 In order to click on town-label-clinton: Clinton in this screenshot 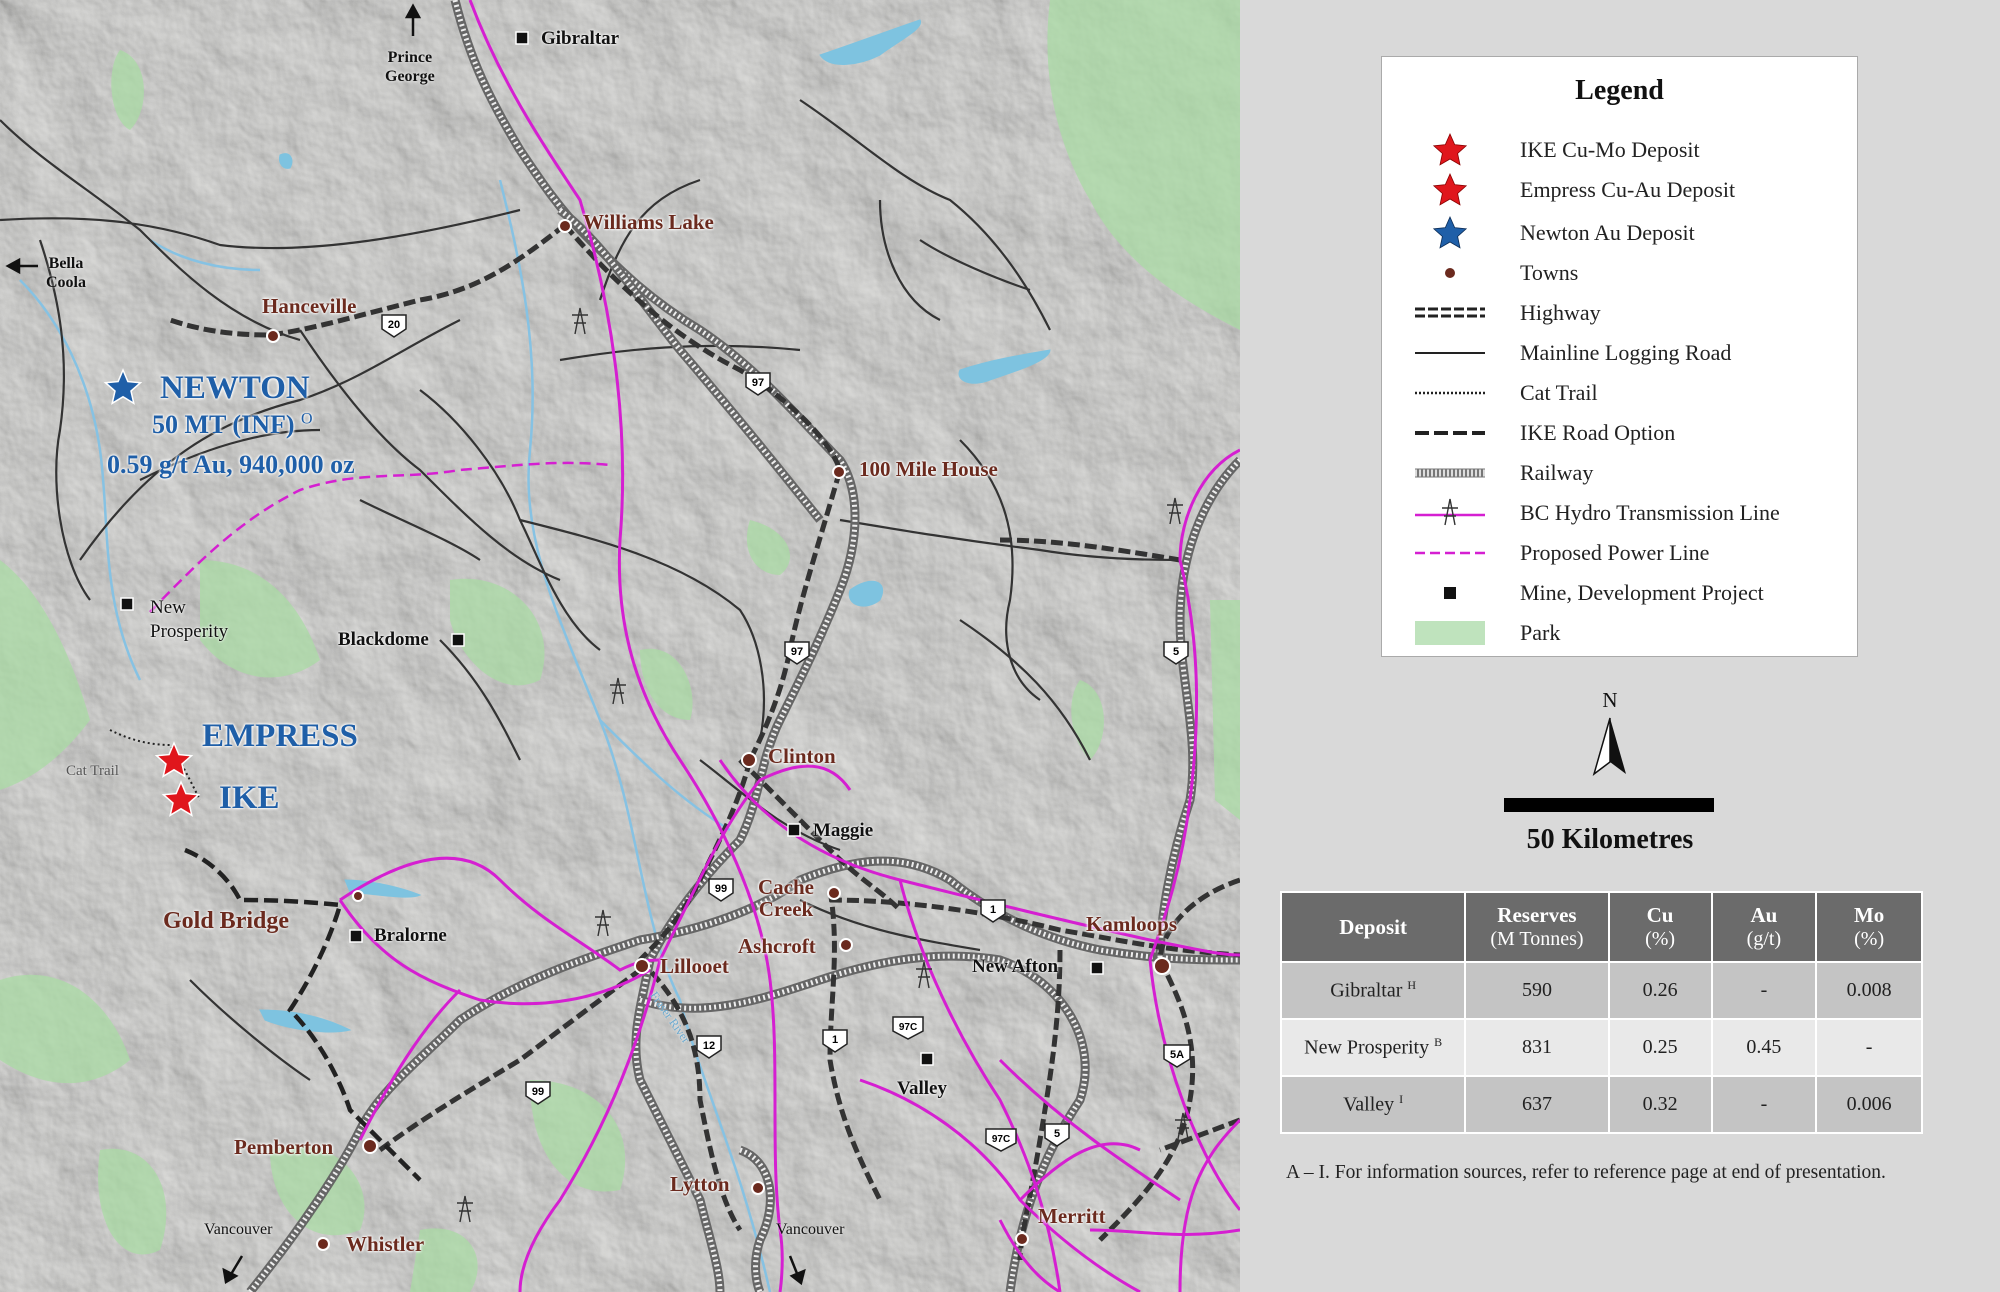, I will do `click(802, 756)`.